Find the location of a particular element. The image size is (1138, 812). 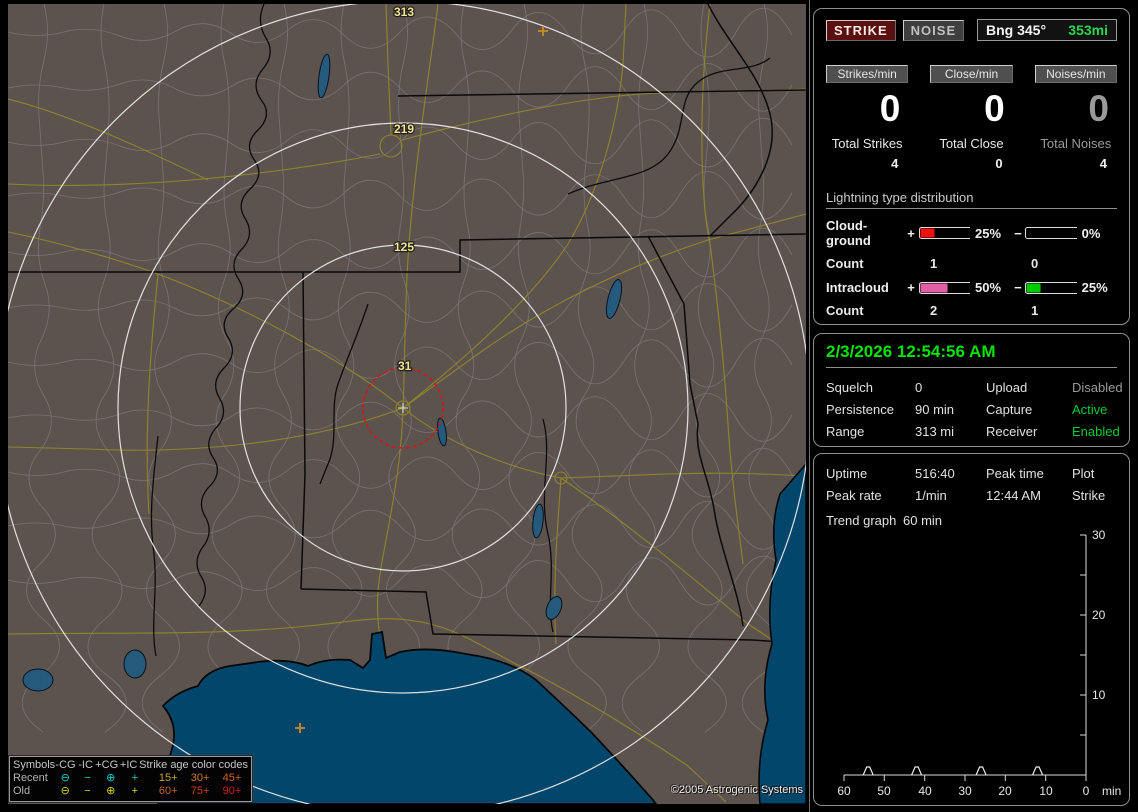

range-value: 313 mi is located at coordinates (935, 431).